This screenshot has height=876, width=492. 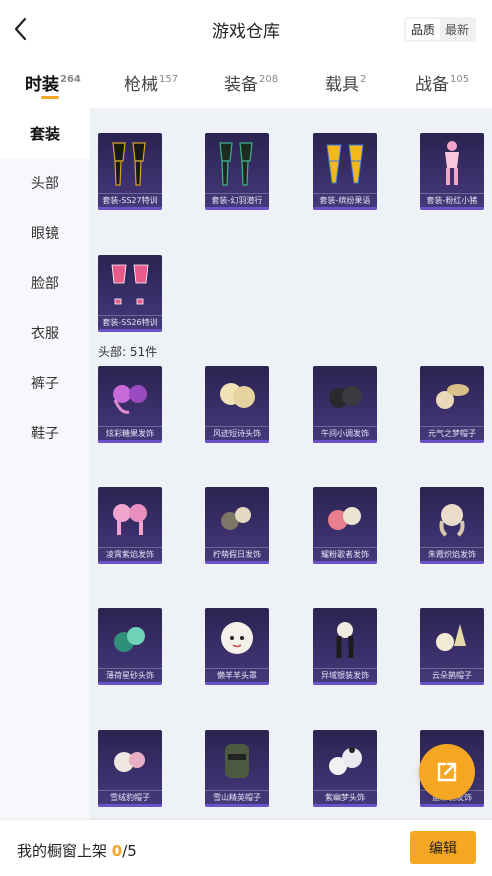 I want to click on sidebar: 套装 头部 眼镜 脸部 衣服 裤子 鞋子, so click(x=45, y=464).